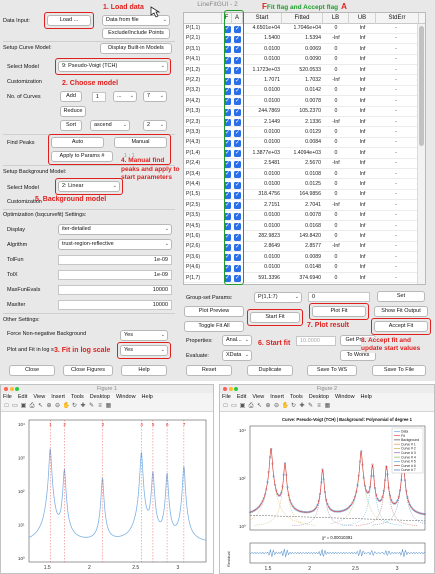 Image resolution: width=435 pixels, height=574 pixels. I want to click on save-to-file-button: Save To File, so click(399, 370).